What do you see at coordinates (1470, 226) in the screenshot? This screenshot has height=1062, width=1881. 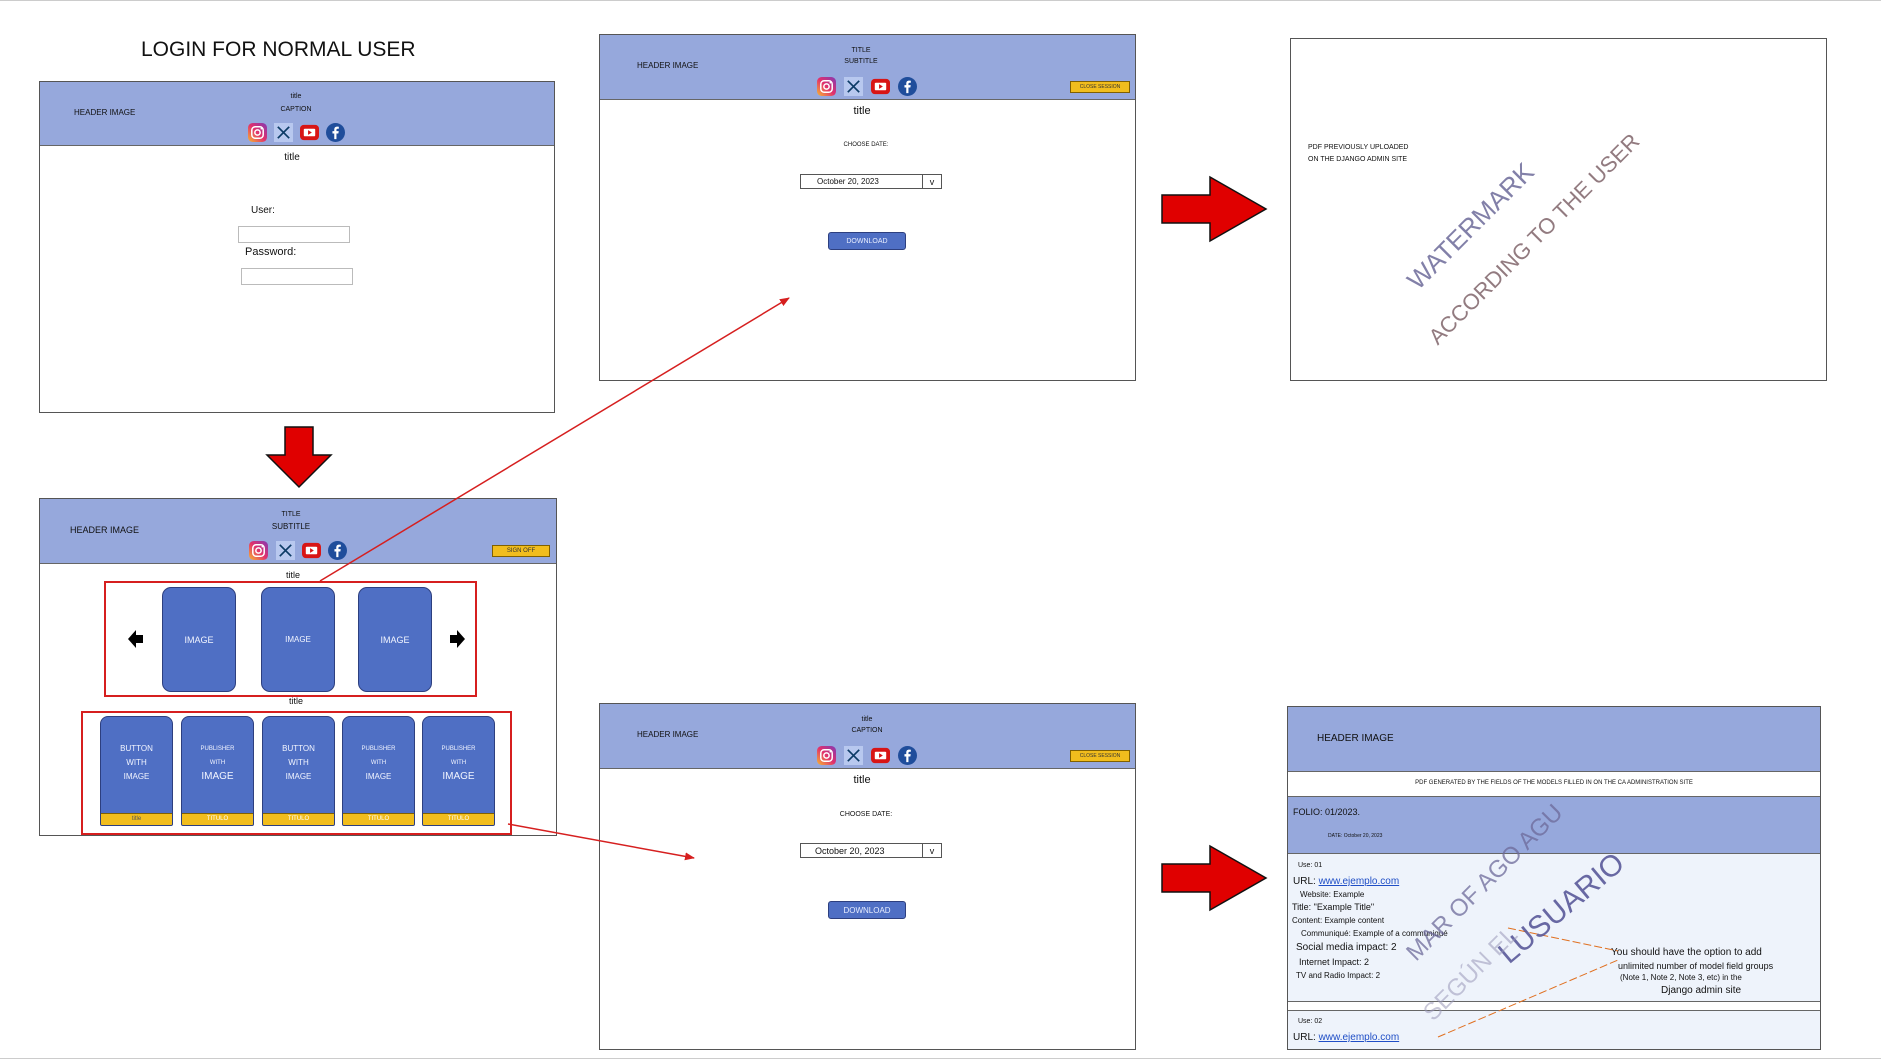 I see `watermark-text: WATERMARK` at bounding box center [1470, 226].